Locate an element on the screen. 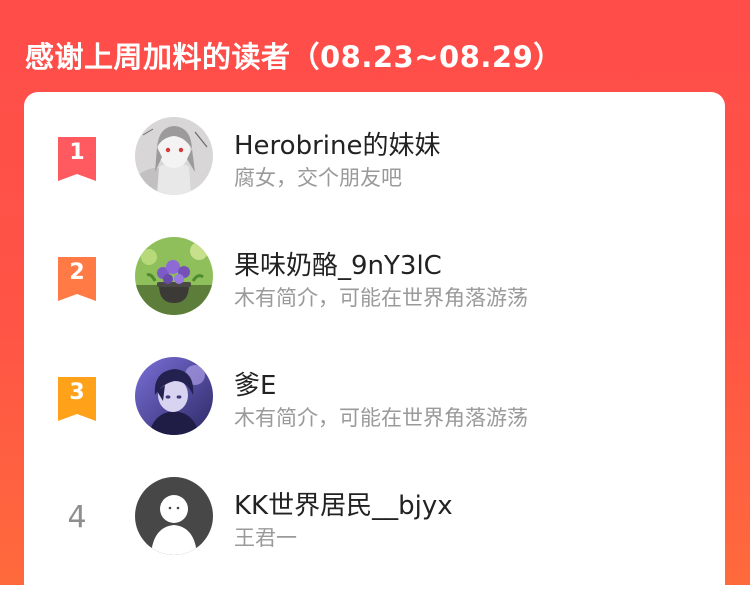 This screenshot has width=750, height=602. reader-bio: 王君一 is located at coordinates (265, 538).